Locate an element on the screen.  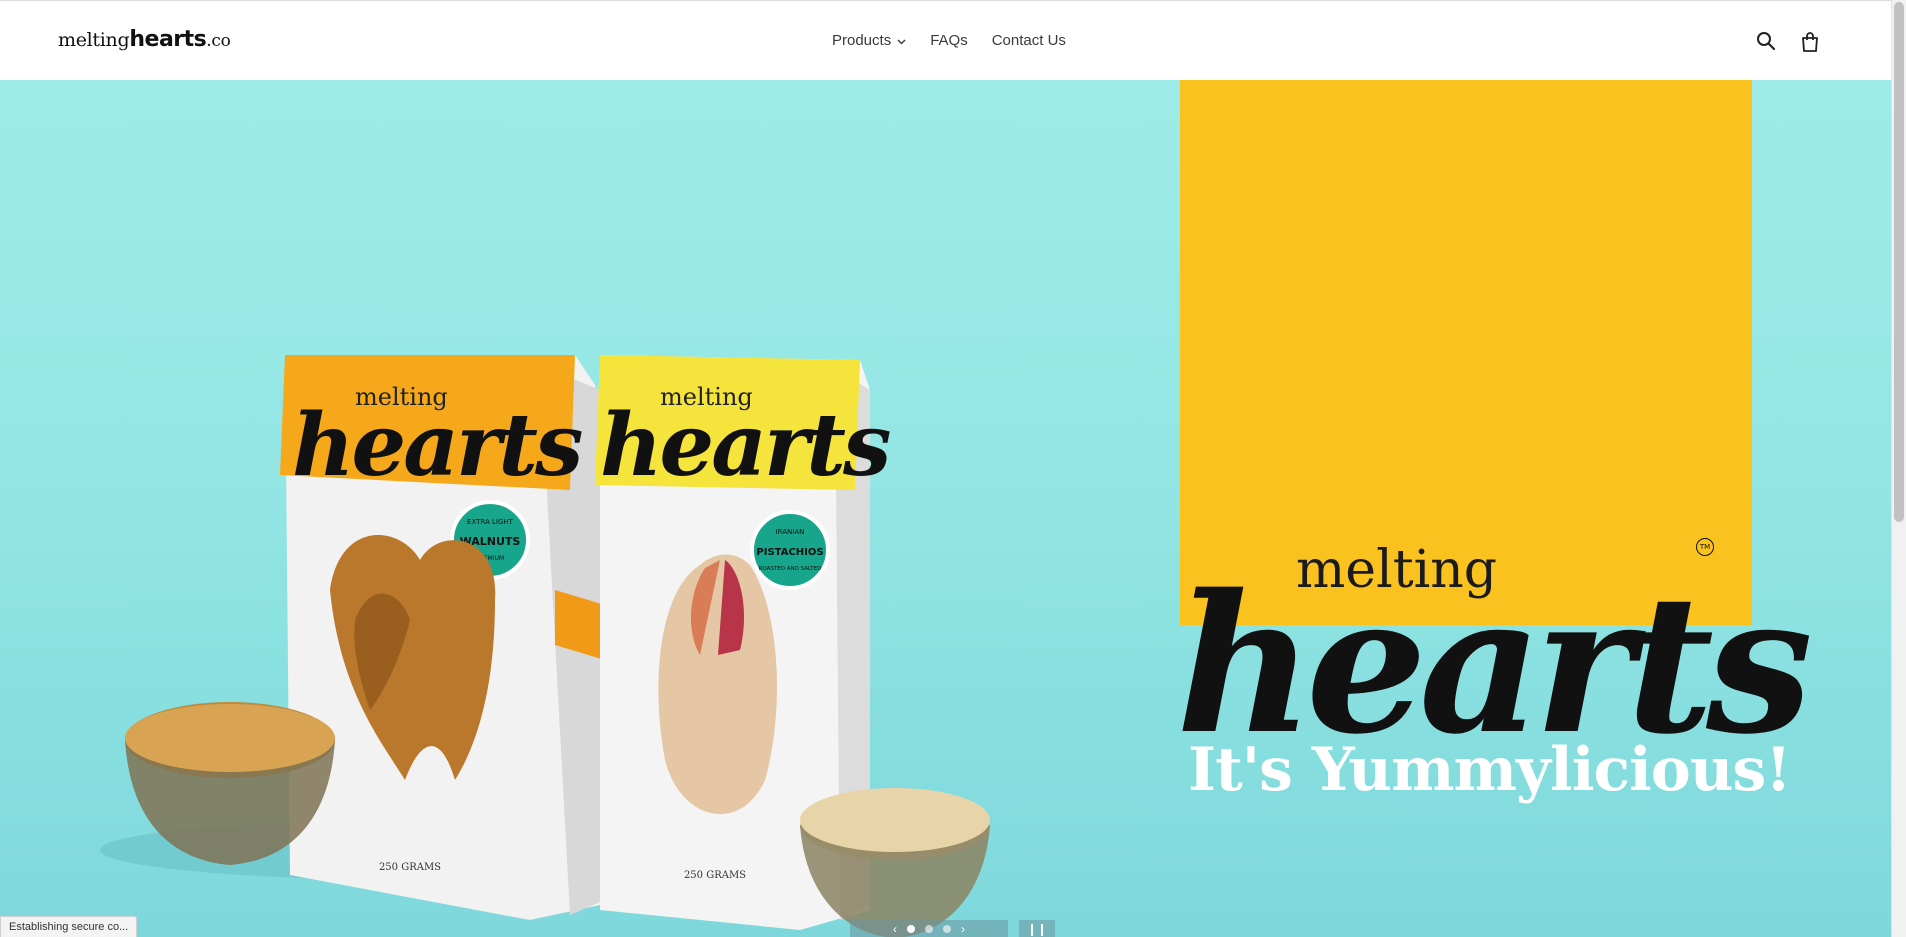
hero-tagline: It's Yummylicious! is located at coordinates (1490, 770).